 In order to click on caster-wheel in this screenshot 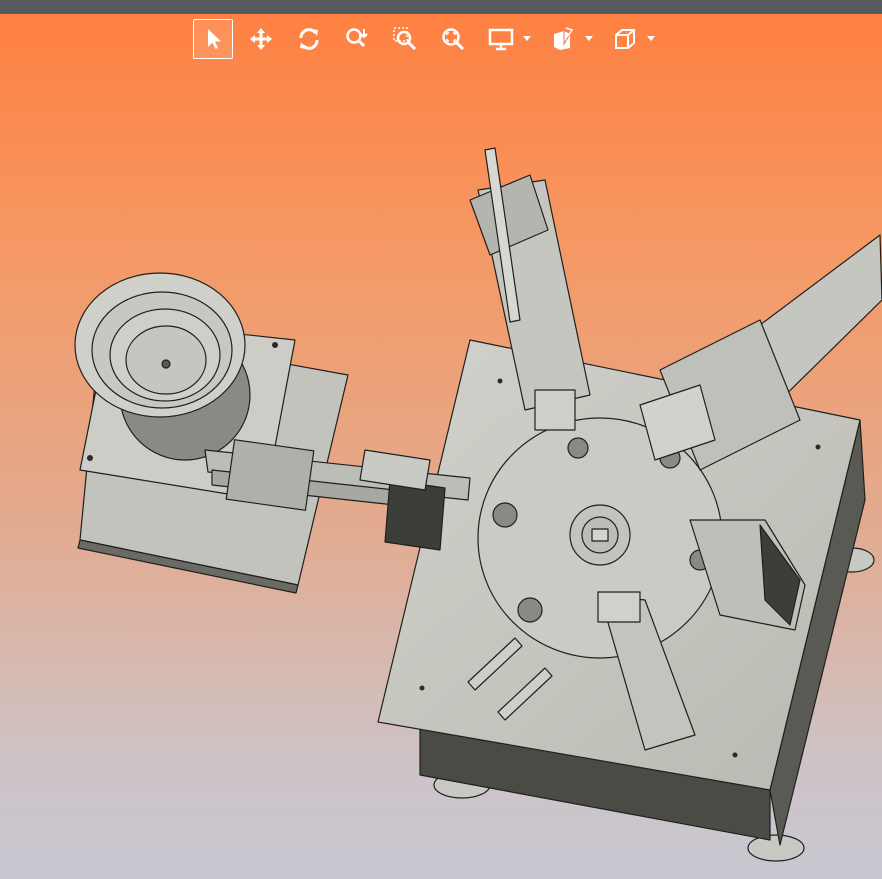, I will do `click(776, 848)`.